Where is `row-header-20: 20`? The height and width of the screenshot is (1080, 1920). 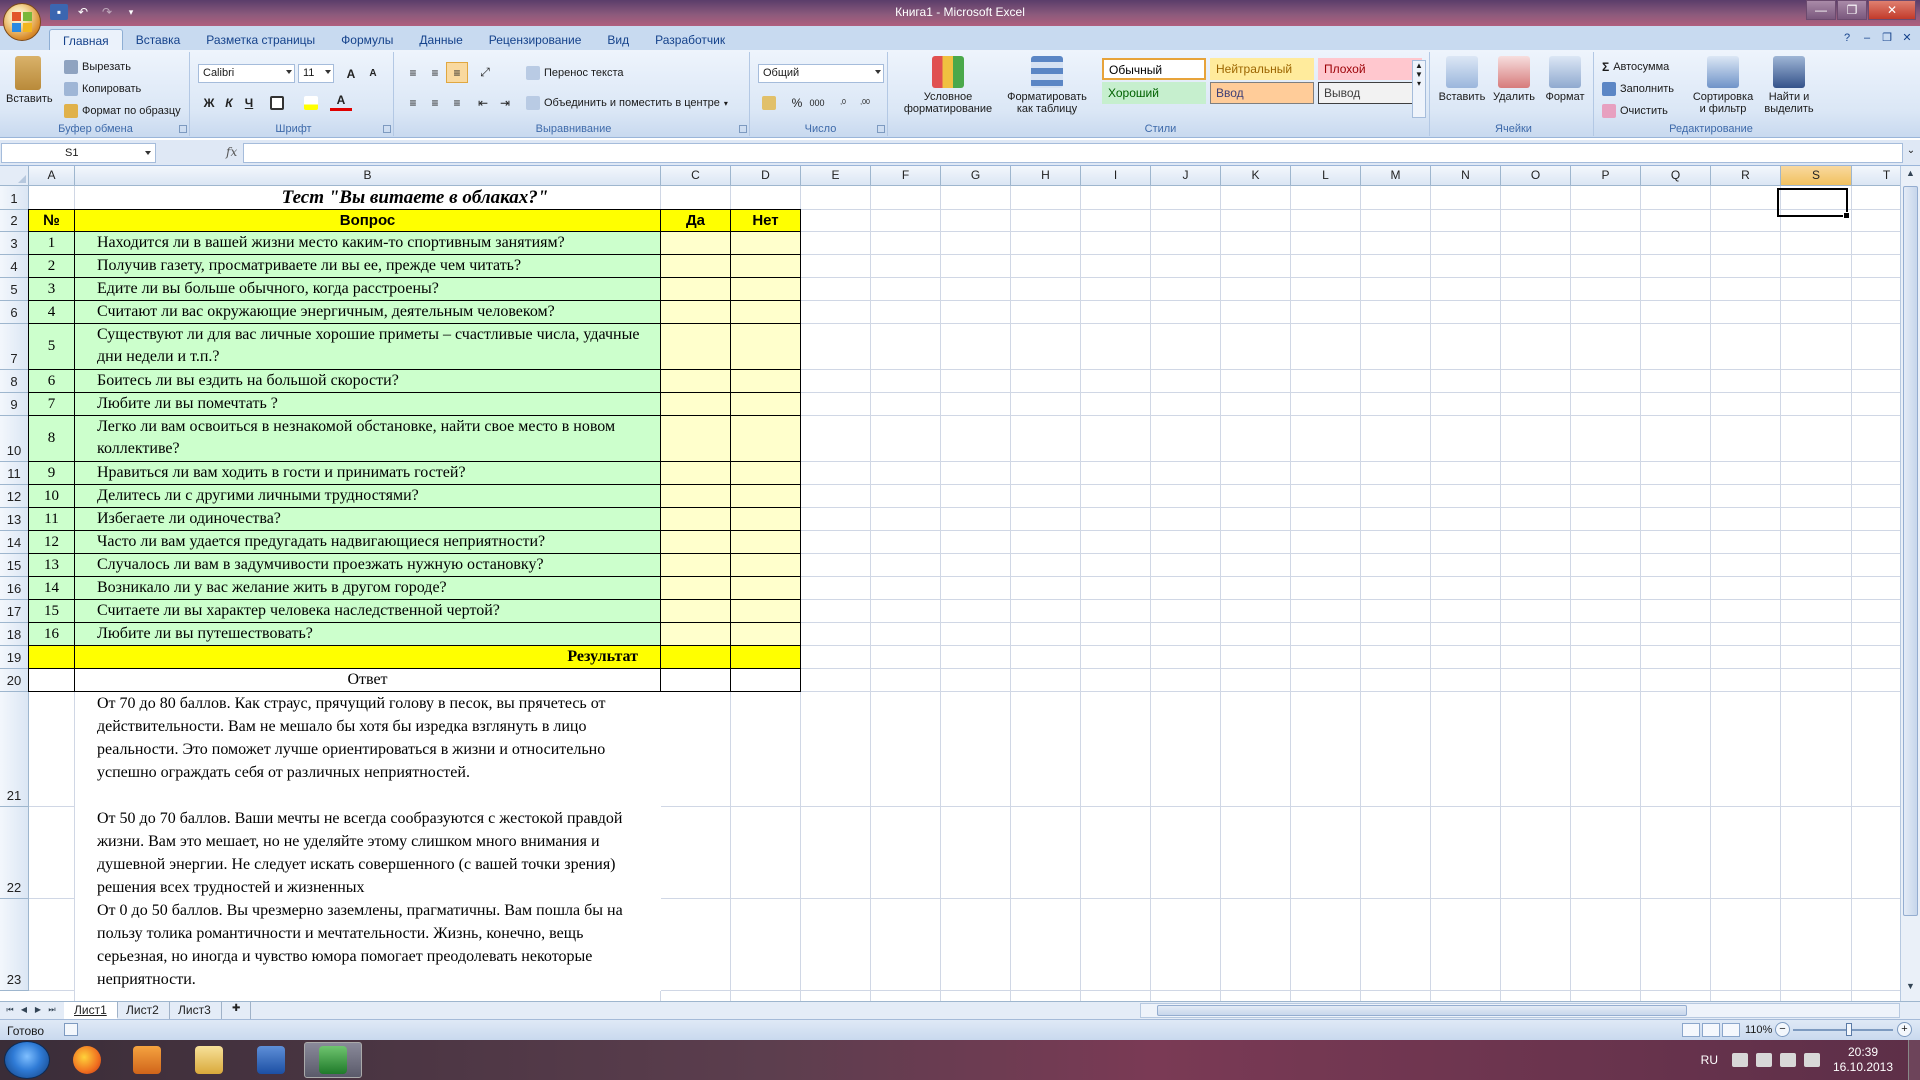 row-header-20: 20 is located at coordinates (14, 680).